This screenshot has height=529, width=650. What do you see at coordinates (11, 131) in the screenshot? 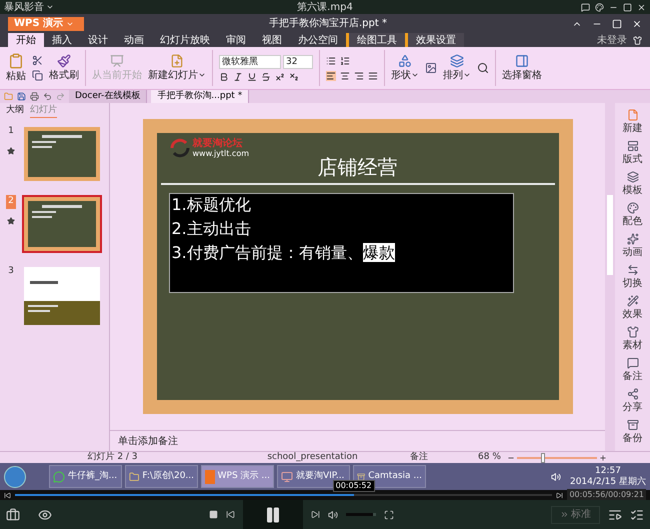
I see `slide-number: 1` at bounding box center [11, 131].